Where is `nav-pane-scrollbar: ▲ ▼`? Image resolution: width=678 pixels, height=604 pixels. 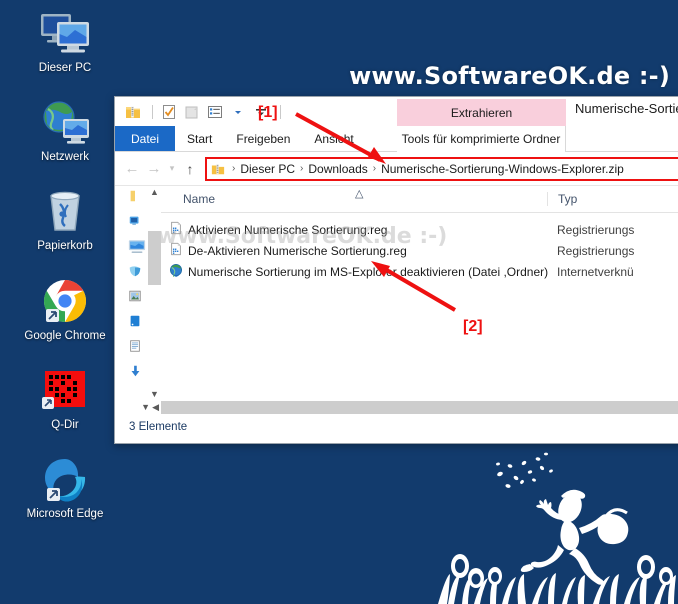 nav-pane-scrollbar: ▲ ▼ is located at coordinates (154, 293).